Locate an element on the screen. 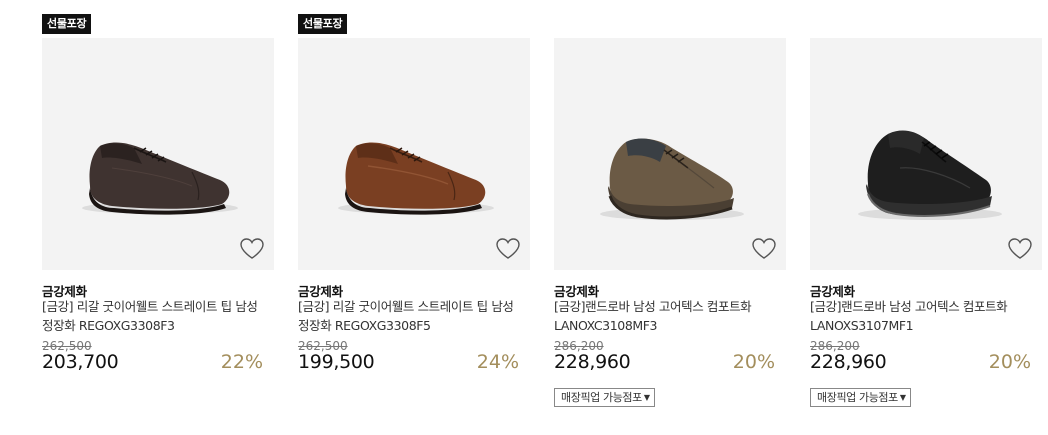 The width and height of the screenshot is (1048, 435). product-name: [금강]랜드로바 남성 고어텍스 컴포트화 LANOXS3107MF1 is located at coordinates (922, 316).